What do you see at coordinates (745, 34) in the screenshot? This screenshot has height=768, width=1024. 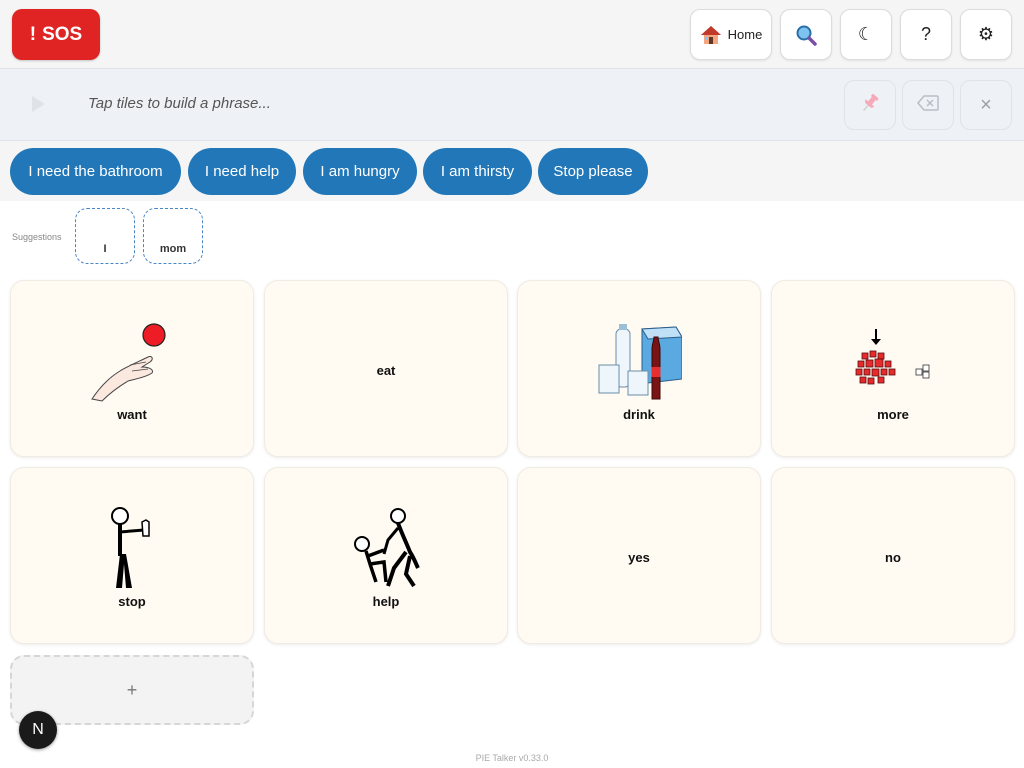 I see `home-label: Home` at bounding box center [745, 34].